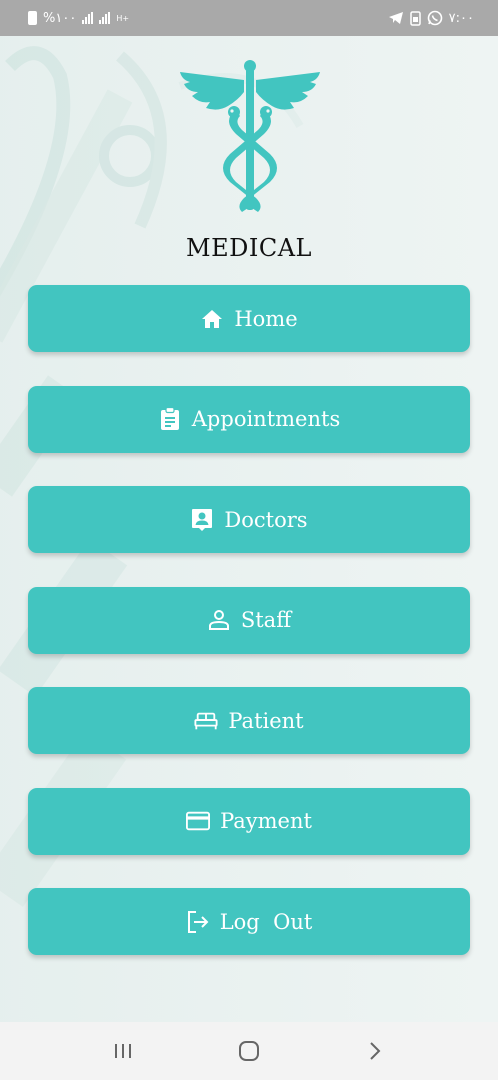 The image size is (498, 1080). What do you see at coordinates (266, 419) in the screenshot?
I see `appointments-button-label: Appointments` at bounding box center [266, 419].